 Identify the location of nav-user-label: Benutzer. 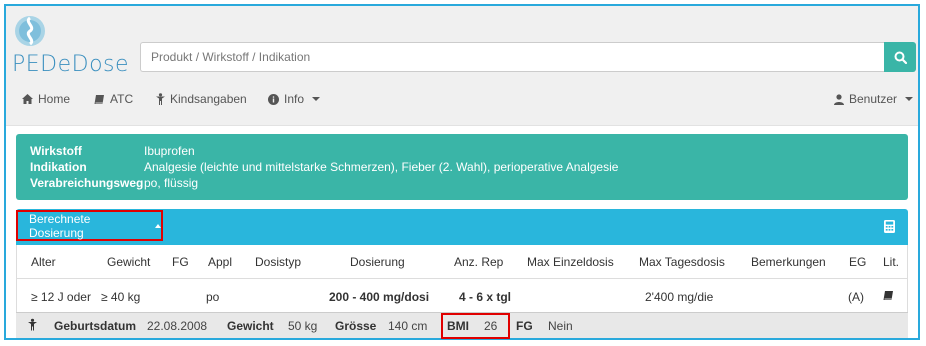
(873, 99).